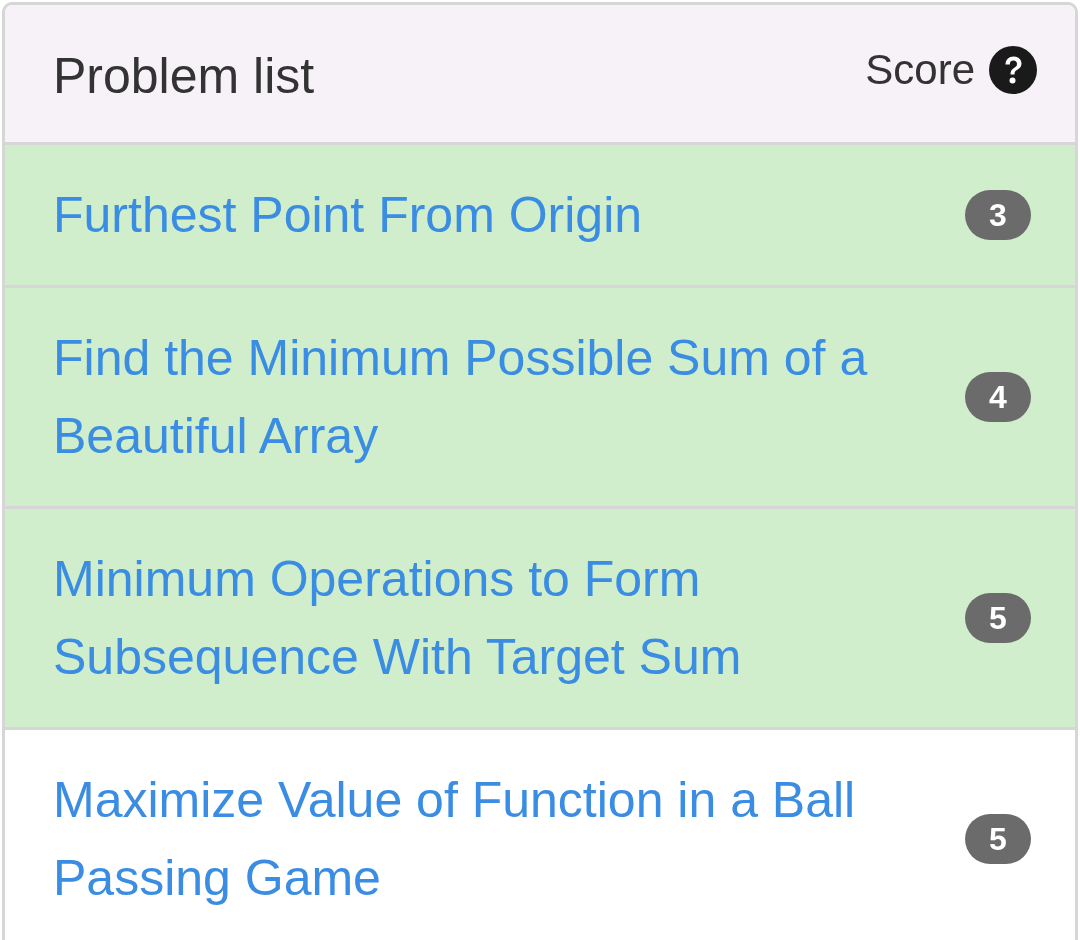 This screenshot has height=940, width=1080. What do you see at coordinates (498, 839) in the screenshot?
I see `problem-link: Maximize Value of Function in a Ball Passing Game` at bounding box center [498, 839].